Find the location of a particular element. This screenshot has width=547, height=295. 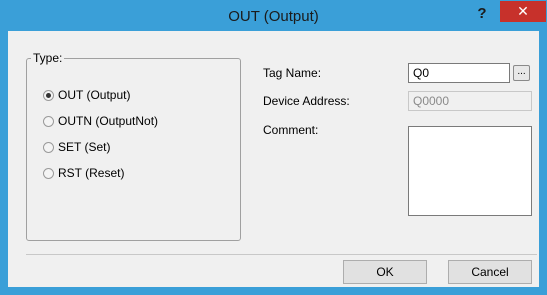

footer-separator is located at coordinates (281, 254).